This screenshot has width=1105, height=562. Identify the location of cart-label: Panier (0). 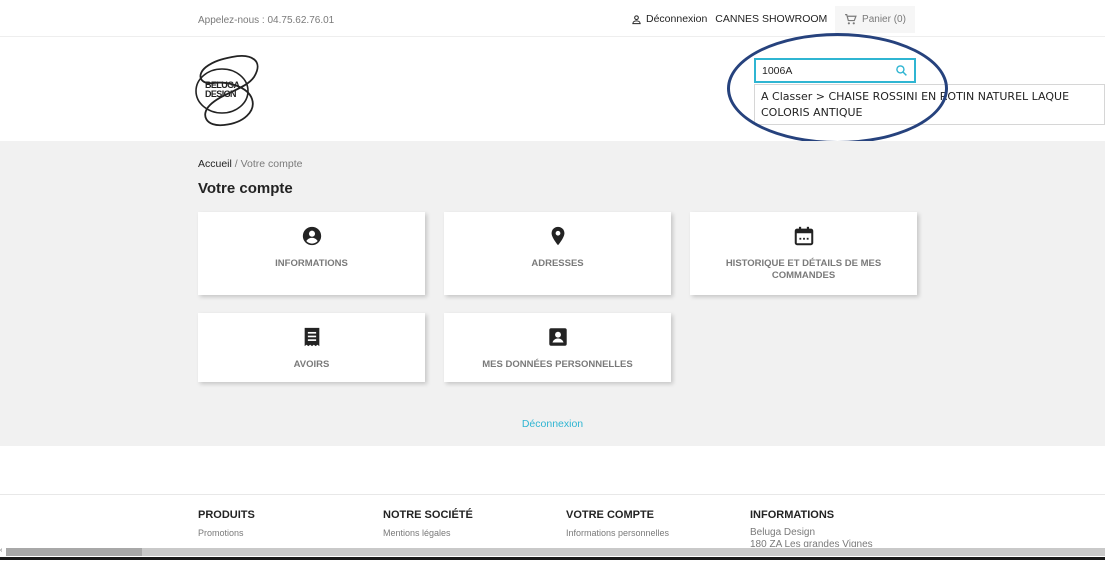
(884, 19).